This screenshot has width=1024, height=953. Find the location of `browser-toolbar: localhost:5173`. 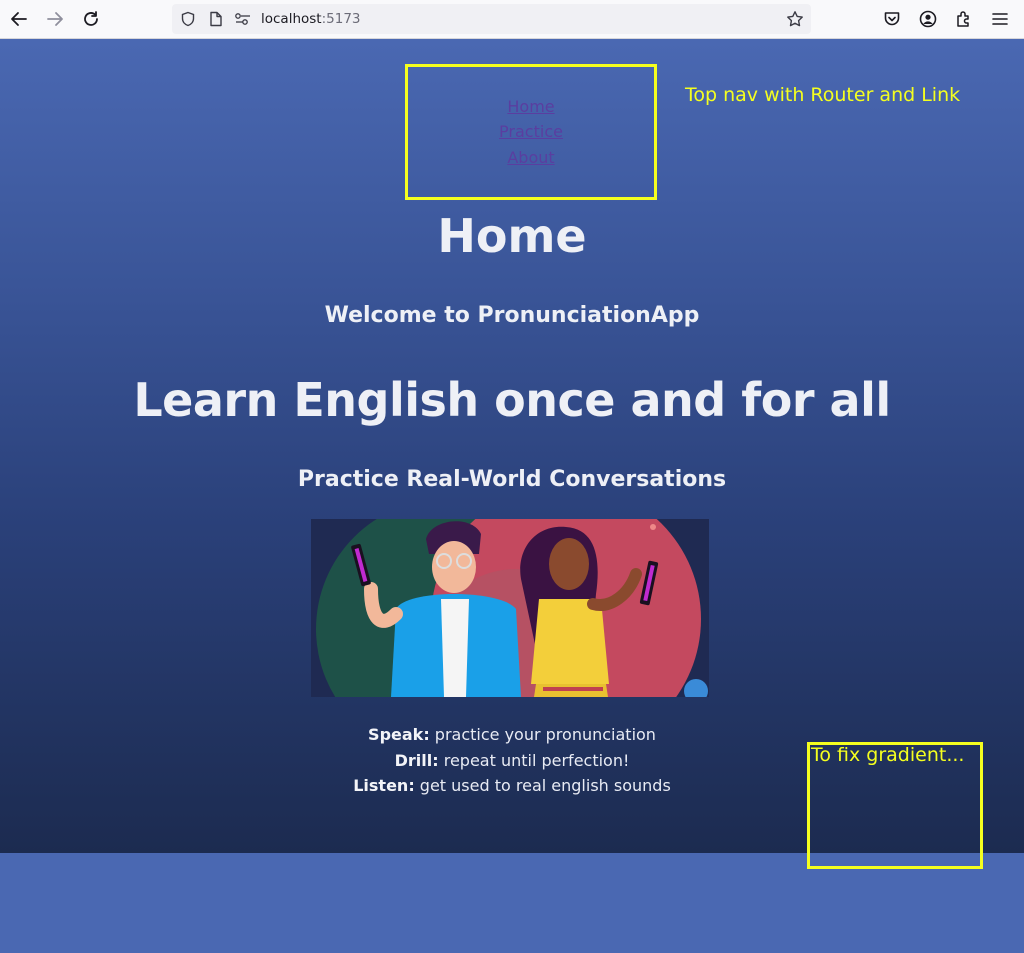

browser-toolbar: localhost:5173 is located at coordinates (512, 19).